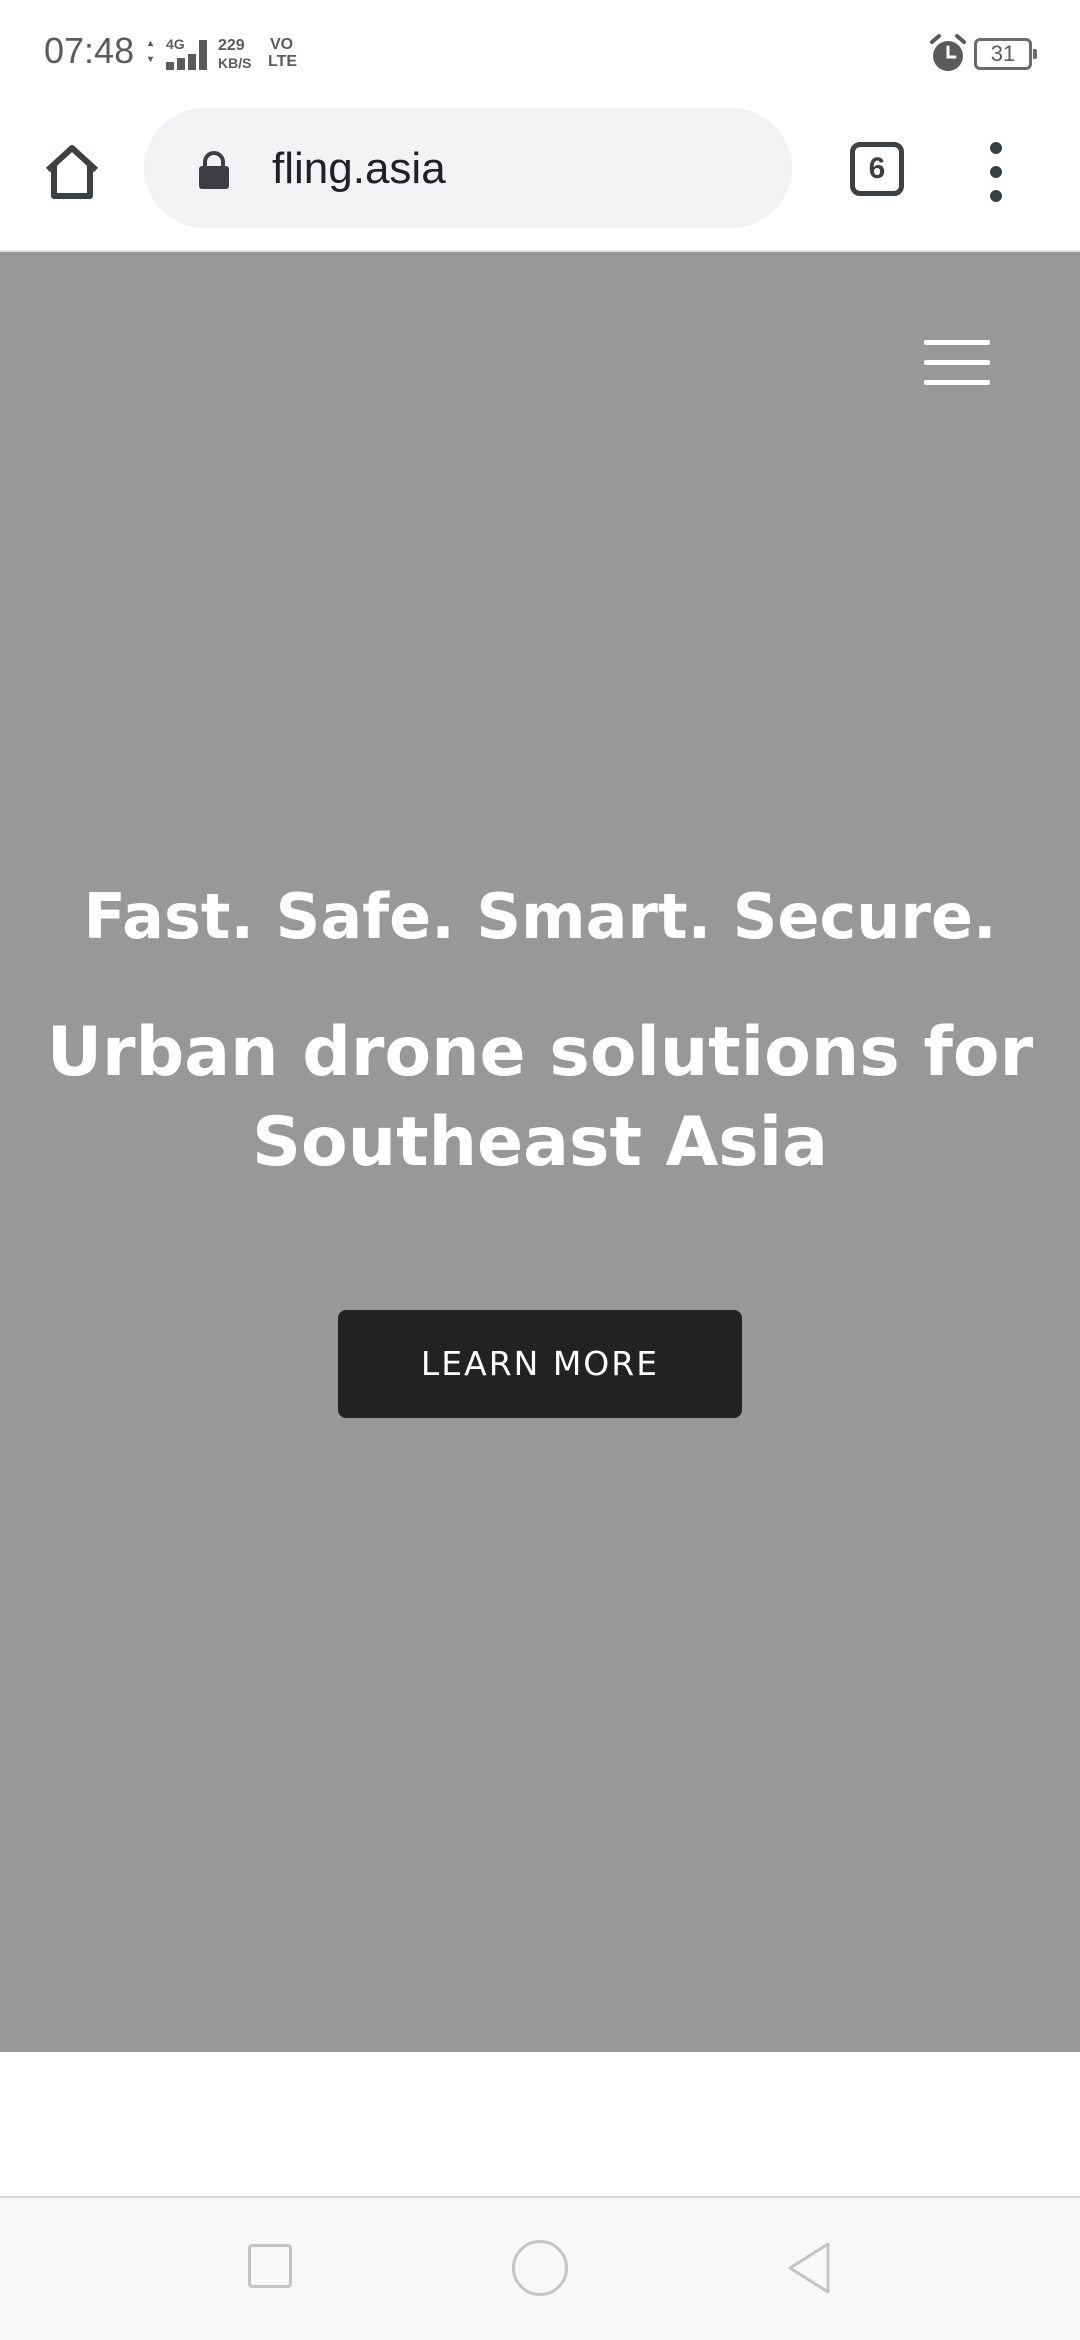 The image size is (1080, 2340). Describe the element at coordinates (468, 168) in the screenshot. I see `address-bar: fling.asia` at that location.